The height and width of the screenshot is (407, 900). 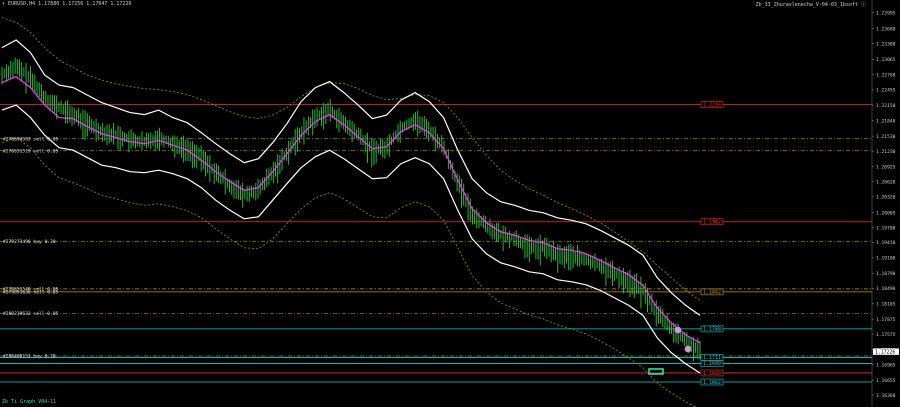 I want to click on axis-tick-label: 1.17875, so click(x=886, y=320).